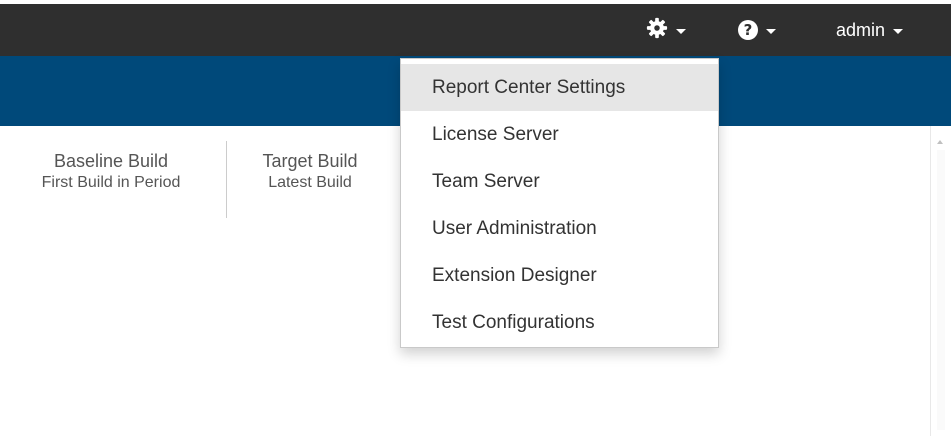 Image resolution: width=951 pixels, height=436 pixels. Describe the element at coordinates (310, 182) in the screenshot. I see `target-build-value: Latest Build` at that location.